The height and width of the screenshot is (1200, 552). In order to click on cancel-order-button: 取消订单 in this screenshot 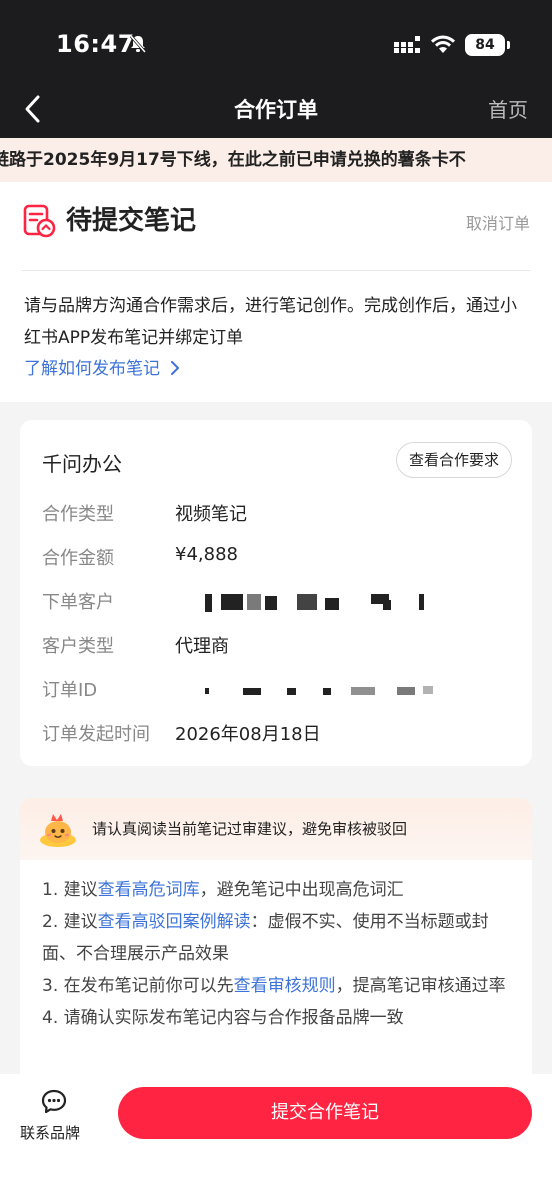, I will do `click(498, 222)`.